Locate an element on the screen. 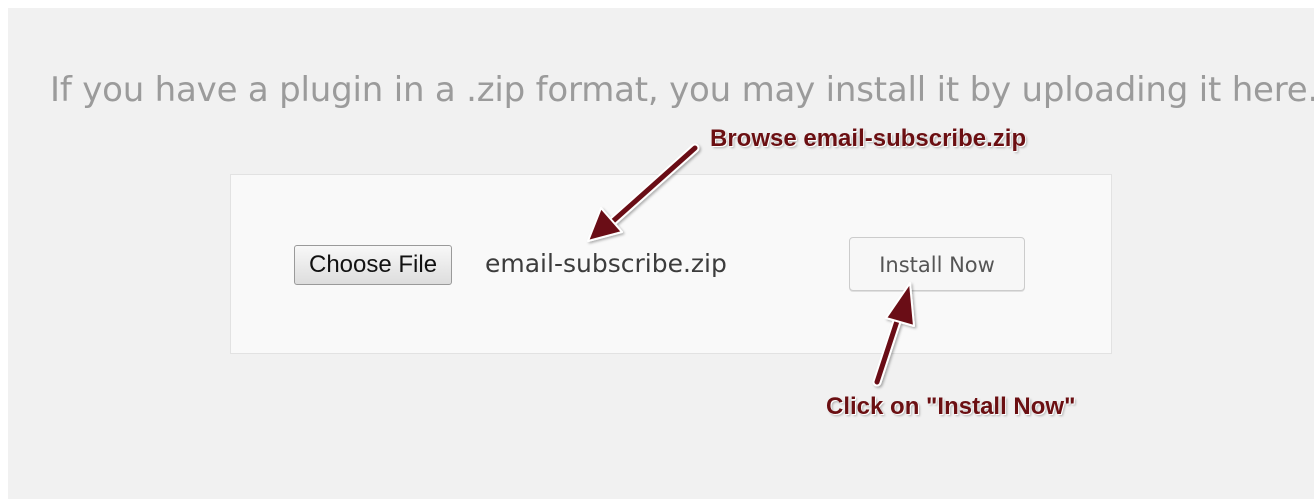  install-annotation: Click on "Install Now" is located at coordinates (951, 406).